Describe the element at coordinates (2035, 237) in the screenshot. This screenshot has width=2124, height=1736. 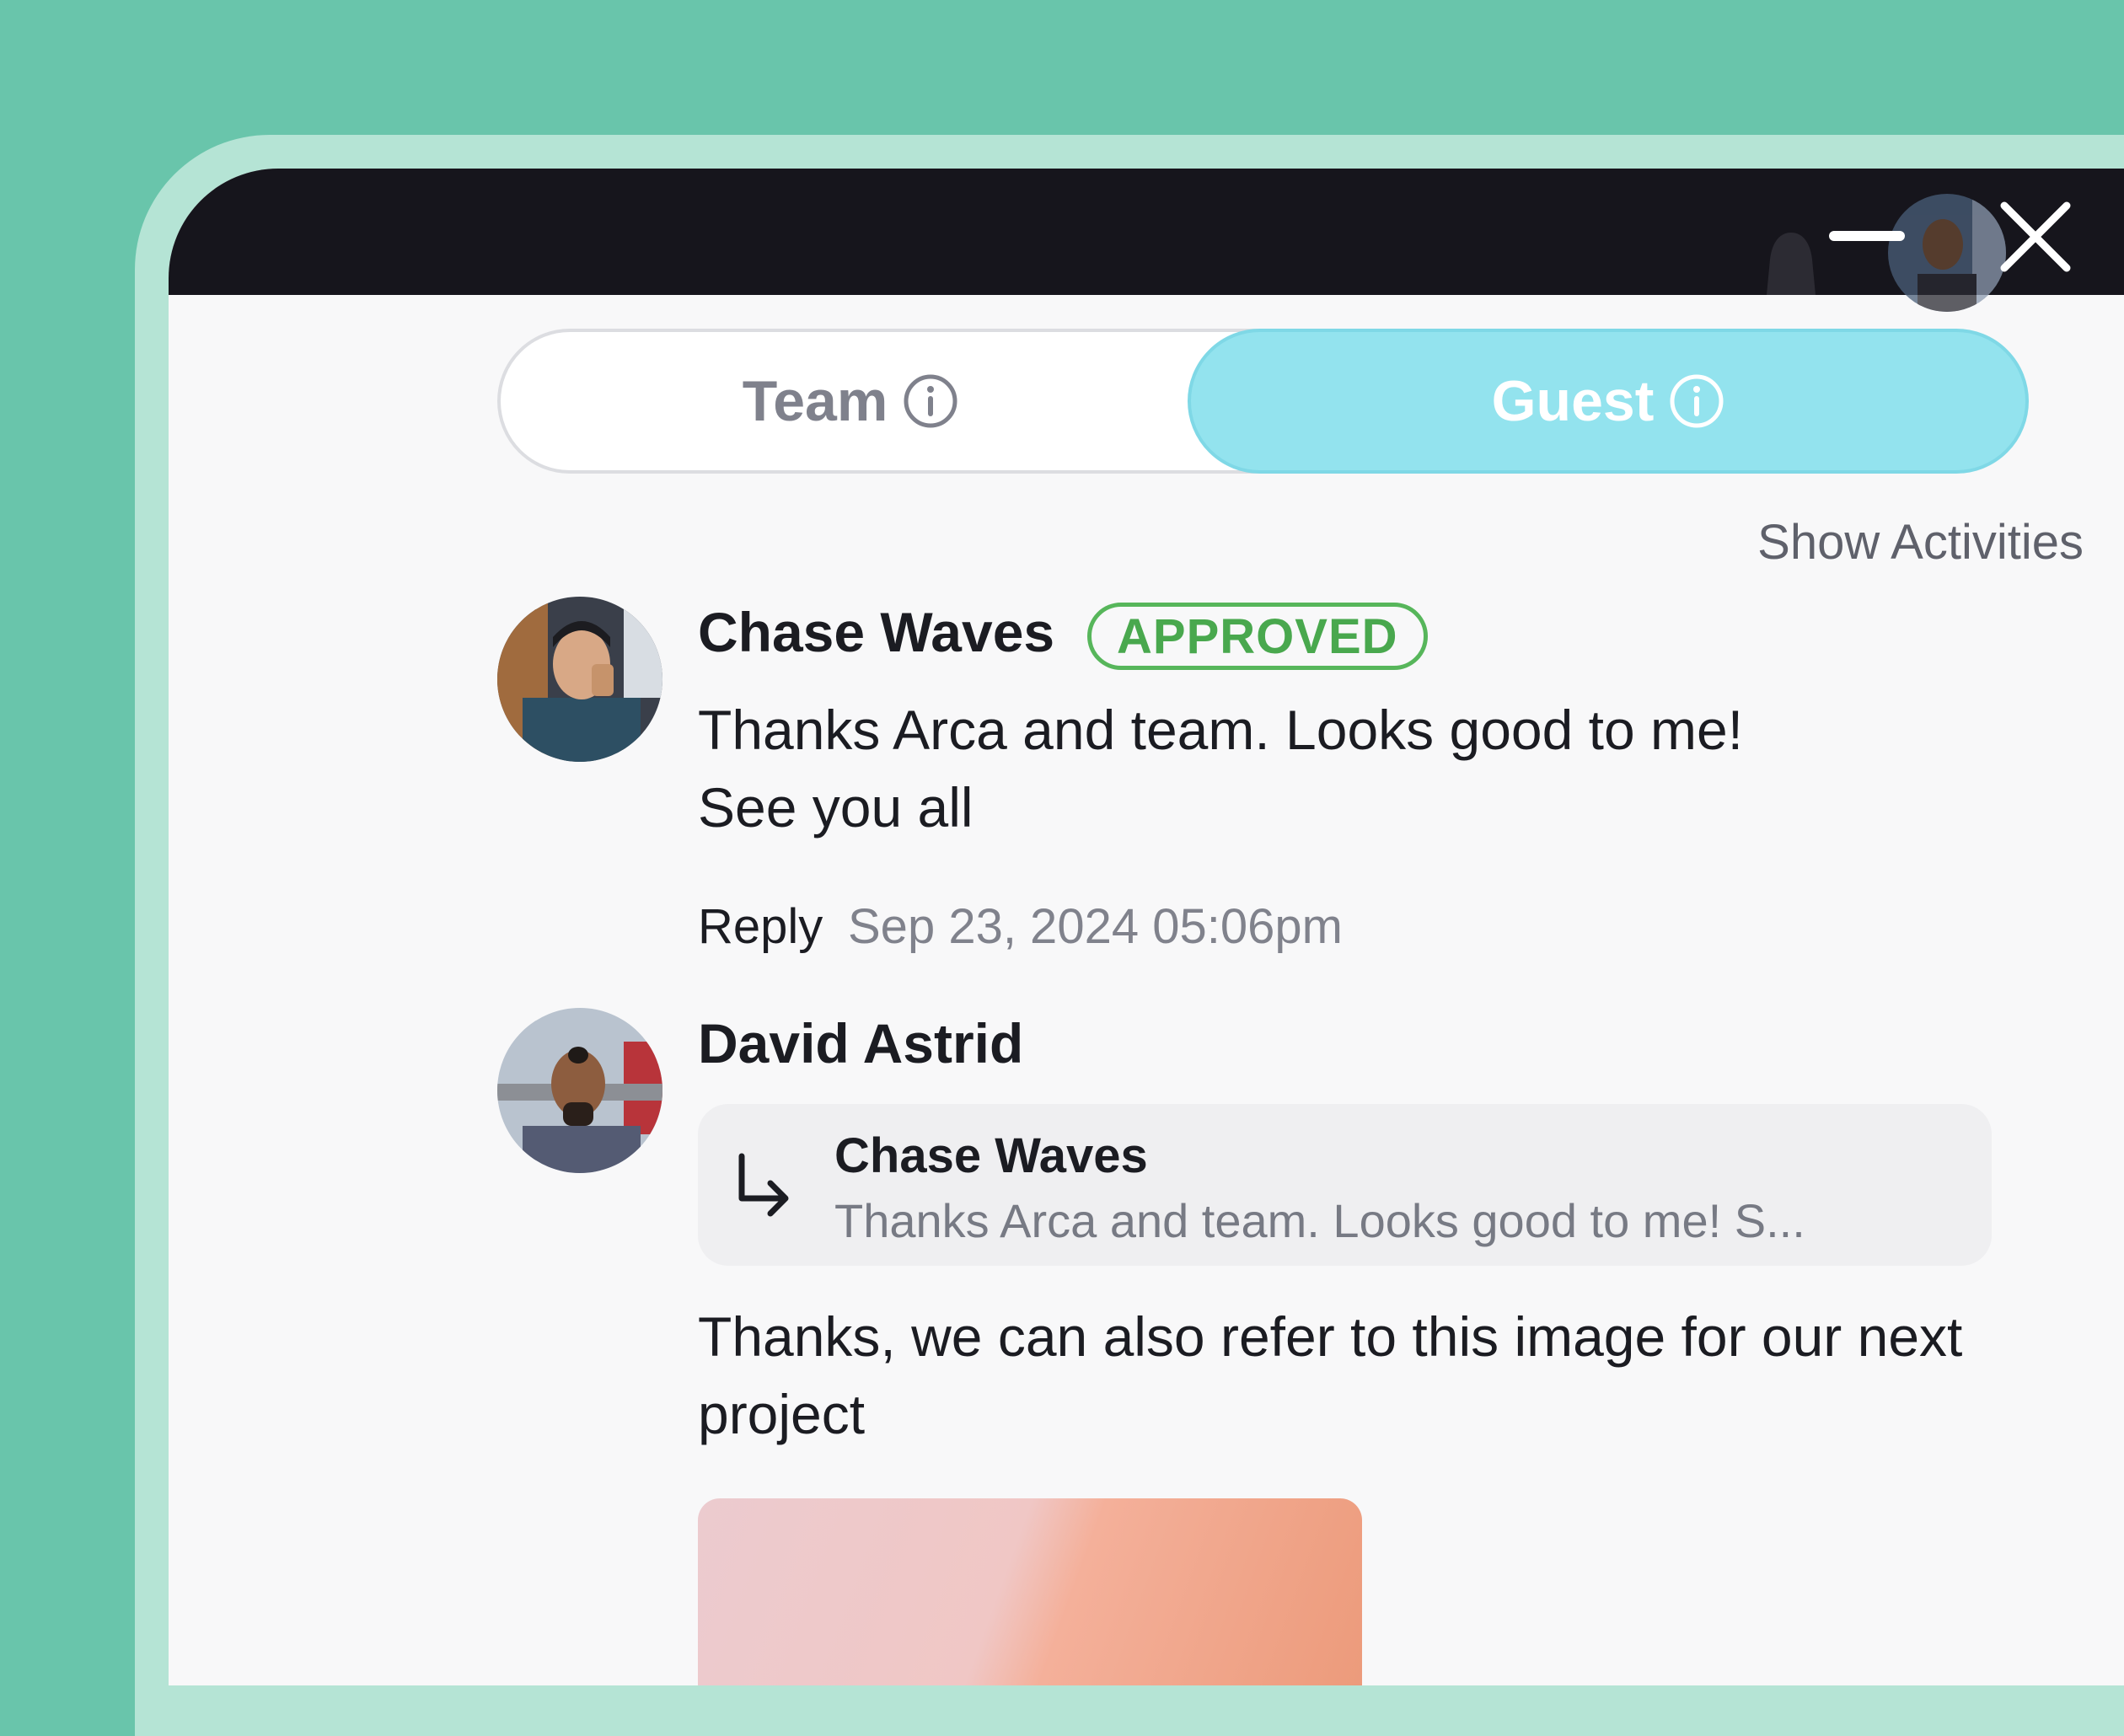
I see `close-icon` at that location.